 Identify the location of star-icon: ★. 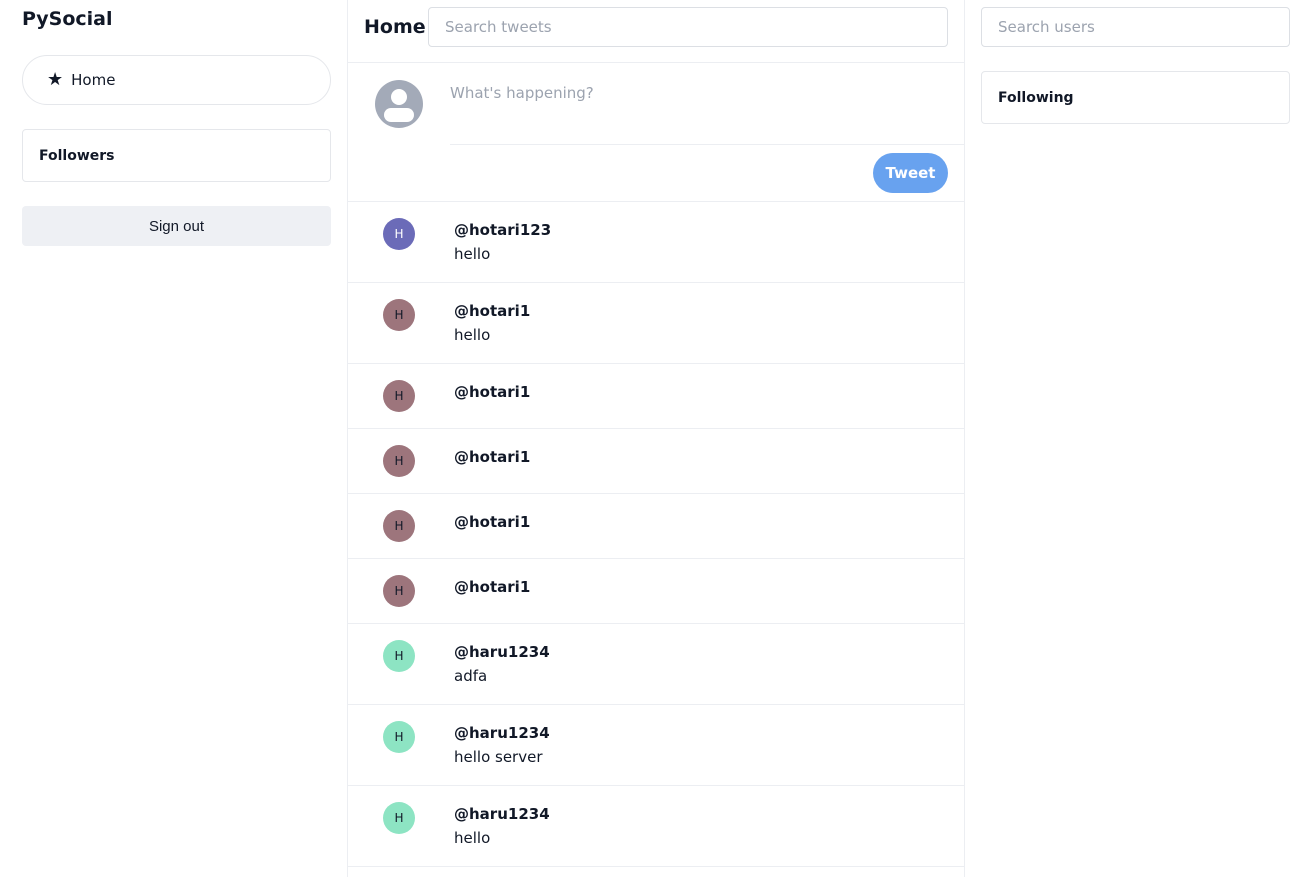
(55, 79).